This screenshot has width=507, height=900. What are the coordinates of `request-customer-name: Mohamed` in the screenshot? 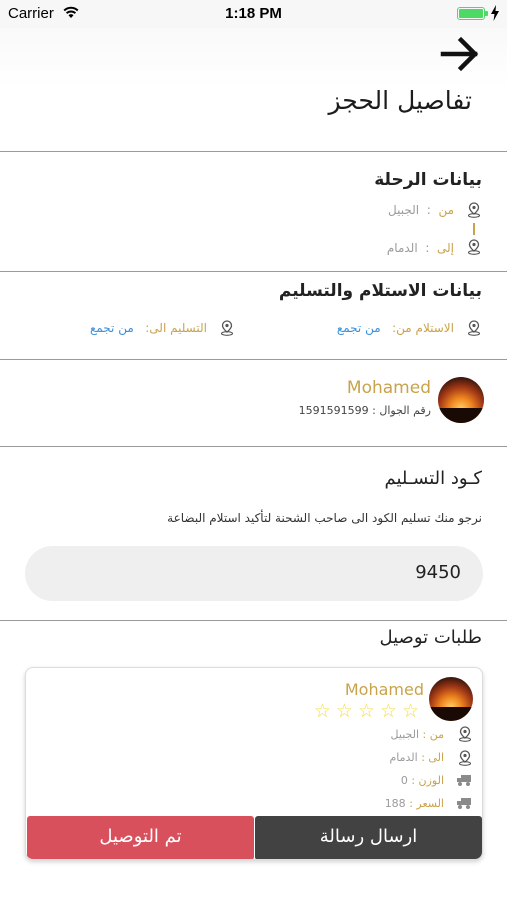 It's located at (384, 689).